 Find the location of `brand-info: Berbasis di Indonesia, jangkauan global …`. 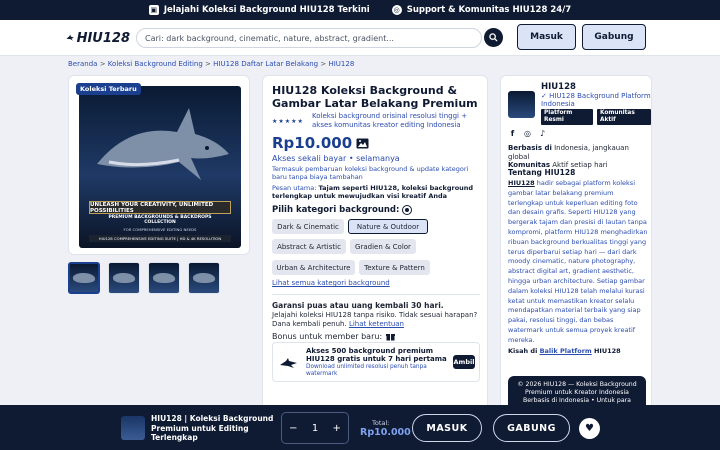

brand-info: Berbasis di Indonesia, jangkauan global … is located at coordinates (578, 157).